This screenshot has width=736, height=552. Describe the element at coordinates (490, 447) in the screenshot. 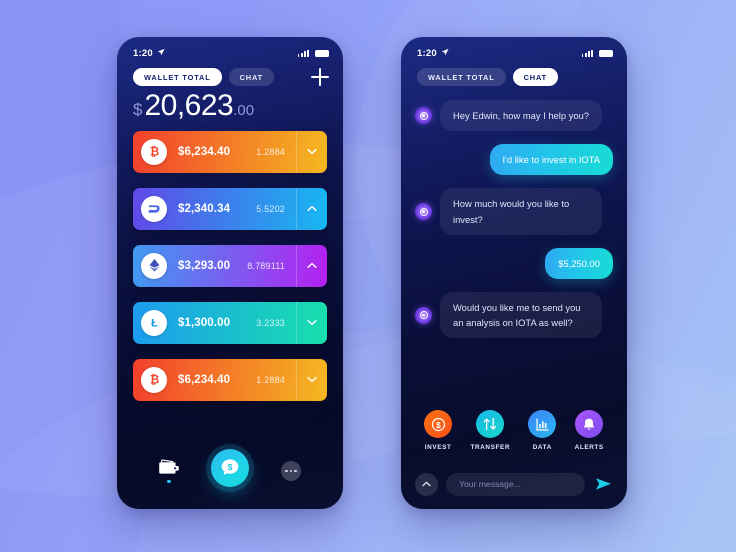

I see `action-label: TRANSFER` at that location.